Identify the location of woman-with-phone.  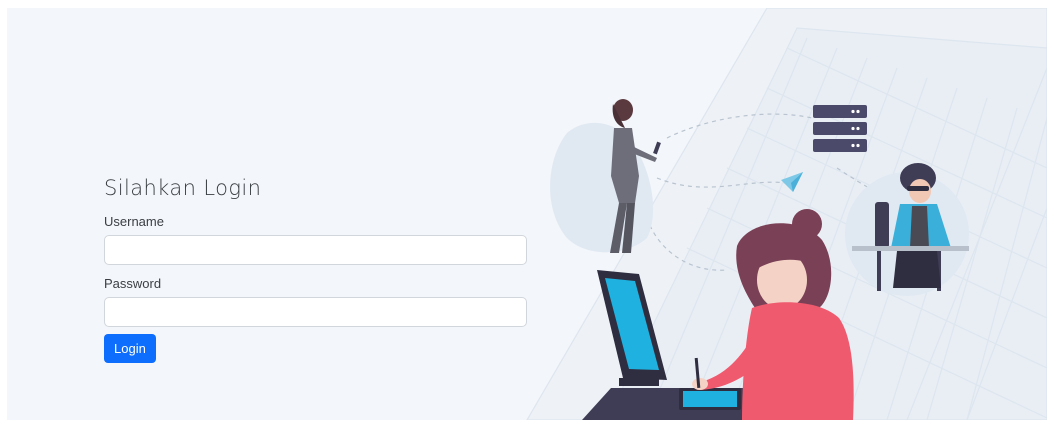
(605, 176).